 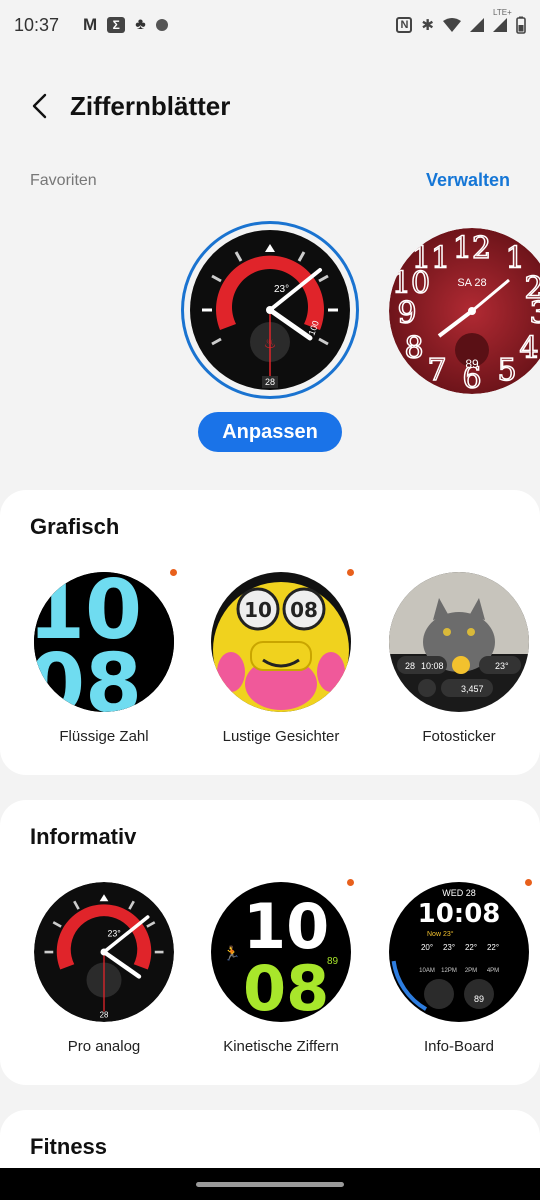 What do you see at coordinates (427, 947) in the screenshot?
I see `forecast-temp: 20°` at bounding box center [427, 947].